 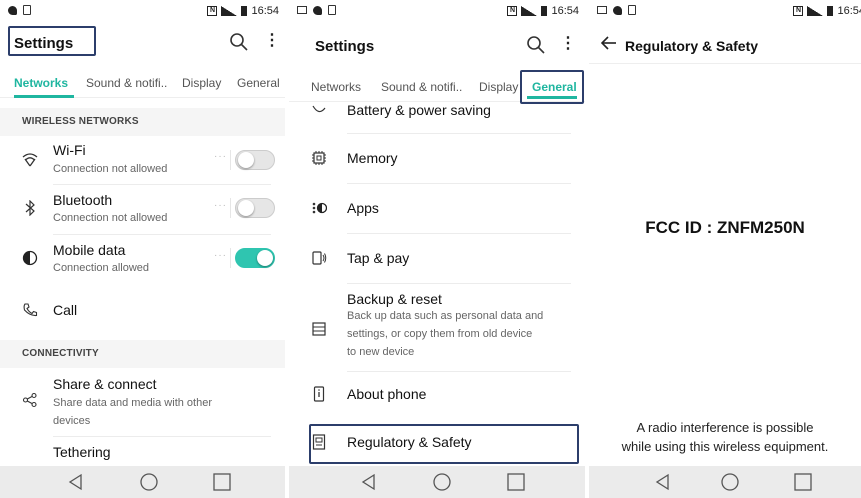 I want to click on tab-general: General, so click(x=258, y=83).